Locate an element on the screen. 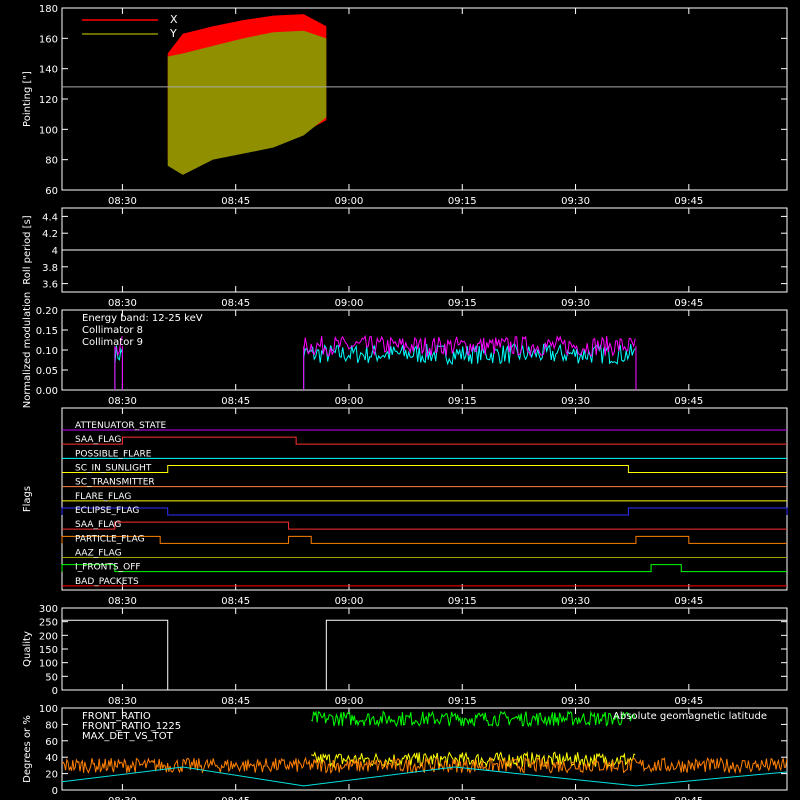 This screenshot has height=800, width=800. flag-label: ATTENUATOR_STATE is located at coordinates (121, 426).